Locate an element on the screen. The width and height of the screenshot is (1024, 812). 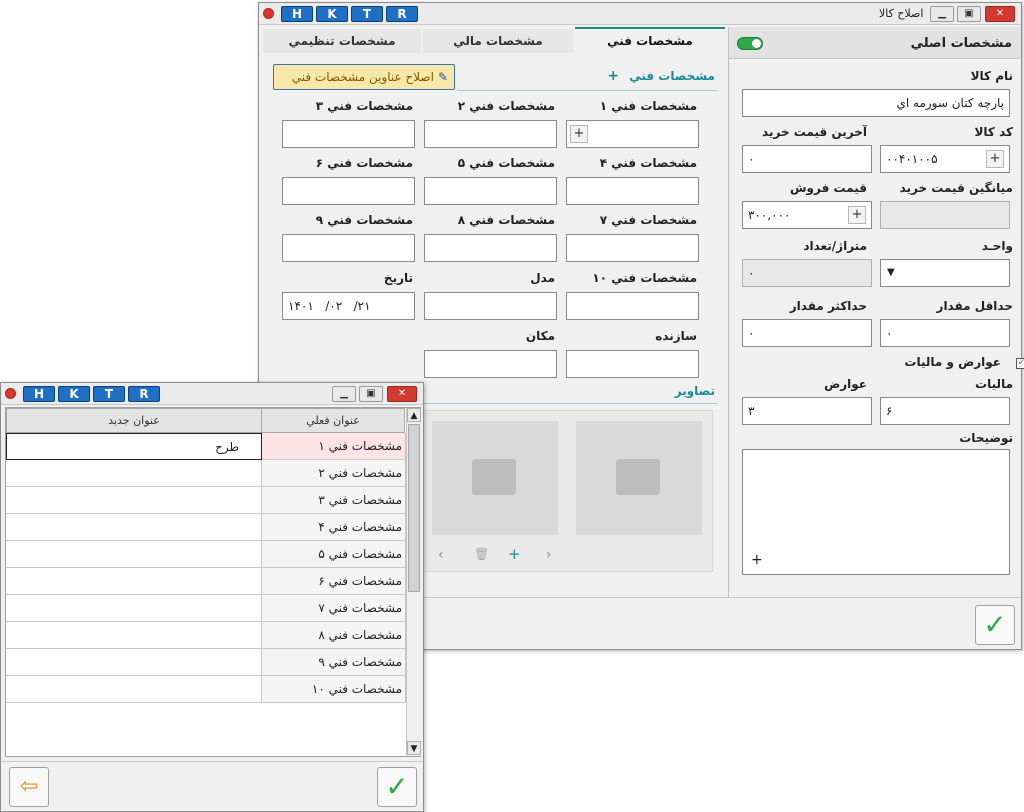
chevron-right-icon: › is located at coordinates (549, 555).